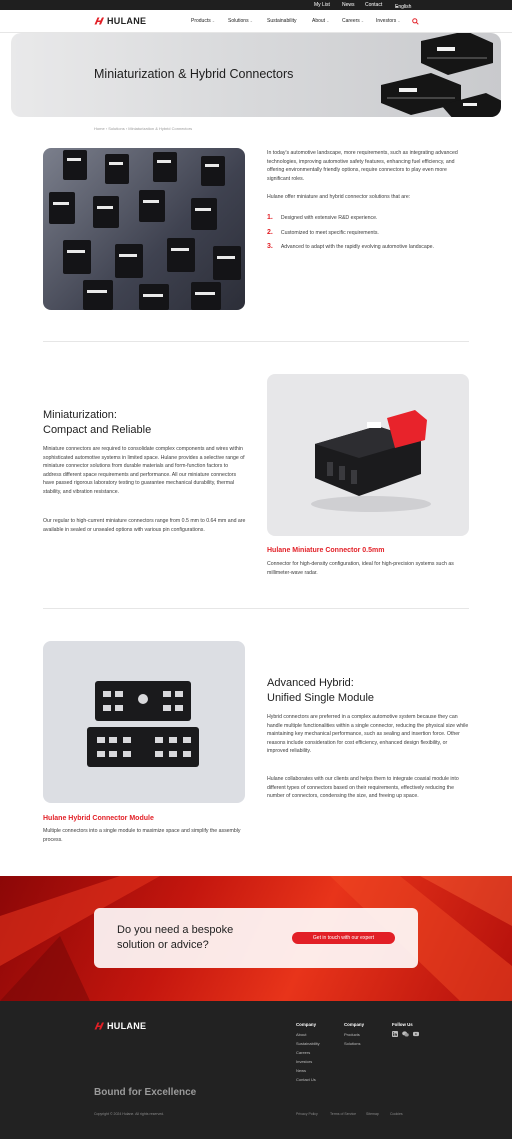  Describe the element at coordinates (310, 683) in the screenshot. I see `heading-line: Advanced Hybrid:` at that location.